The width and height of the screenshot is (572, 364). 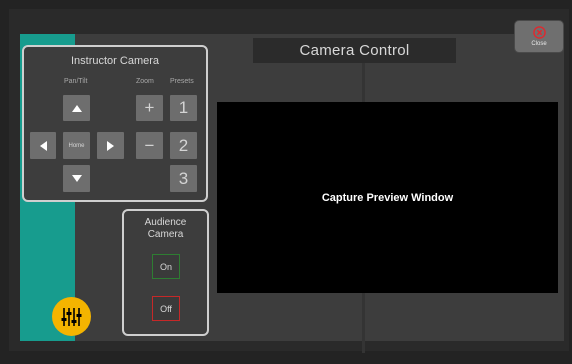 I want to click on pan-right-button, so click(x=110, y=145).